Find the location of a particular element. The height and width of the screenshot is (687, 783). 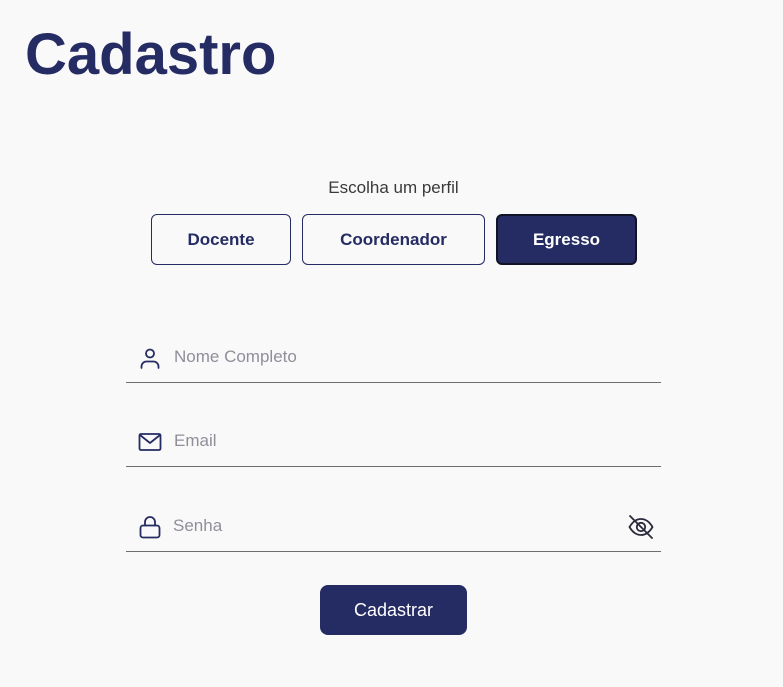

password-field is located at coordinates (393, 528).